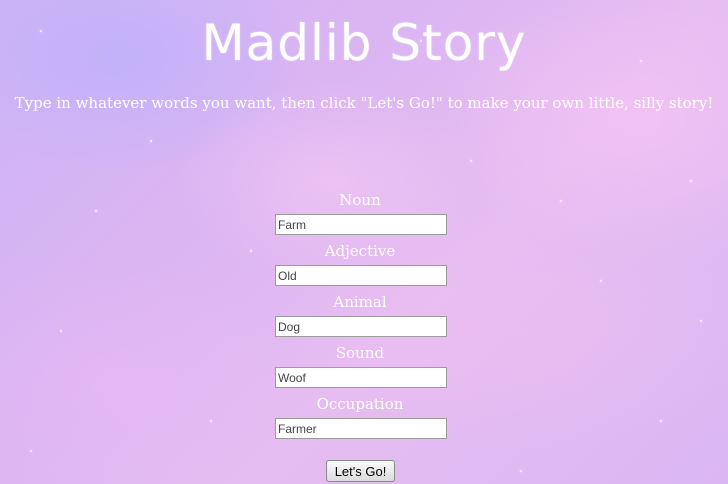 Image resolution: width=728 pixels, height=484 pixels. I want to click on sound-input, so click(361, 377).